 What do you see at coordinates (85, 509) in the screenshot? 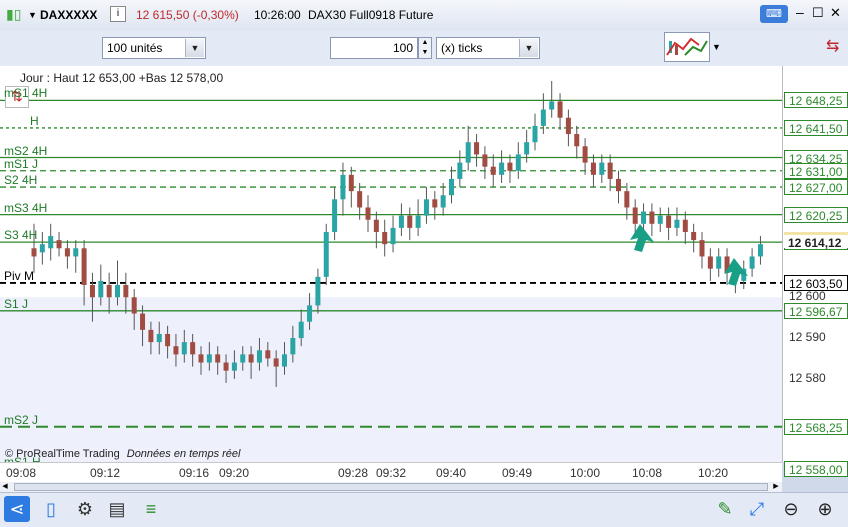
I see `settings-icon: ⚙` at bounding box center [85, 509].